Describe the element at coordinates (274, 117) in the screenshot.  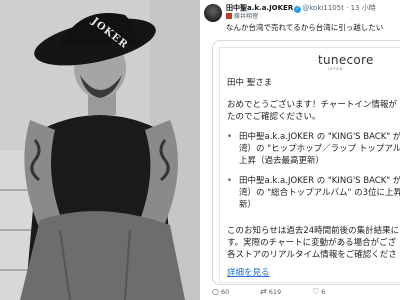
I see `email-line: たのでご確認ください。` at that location.